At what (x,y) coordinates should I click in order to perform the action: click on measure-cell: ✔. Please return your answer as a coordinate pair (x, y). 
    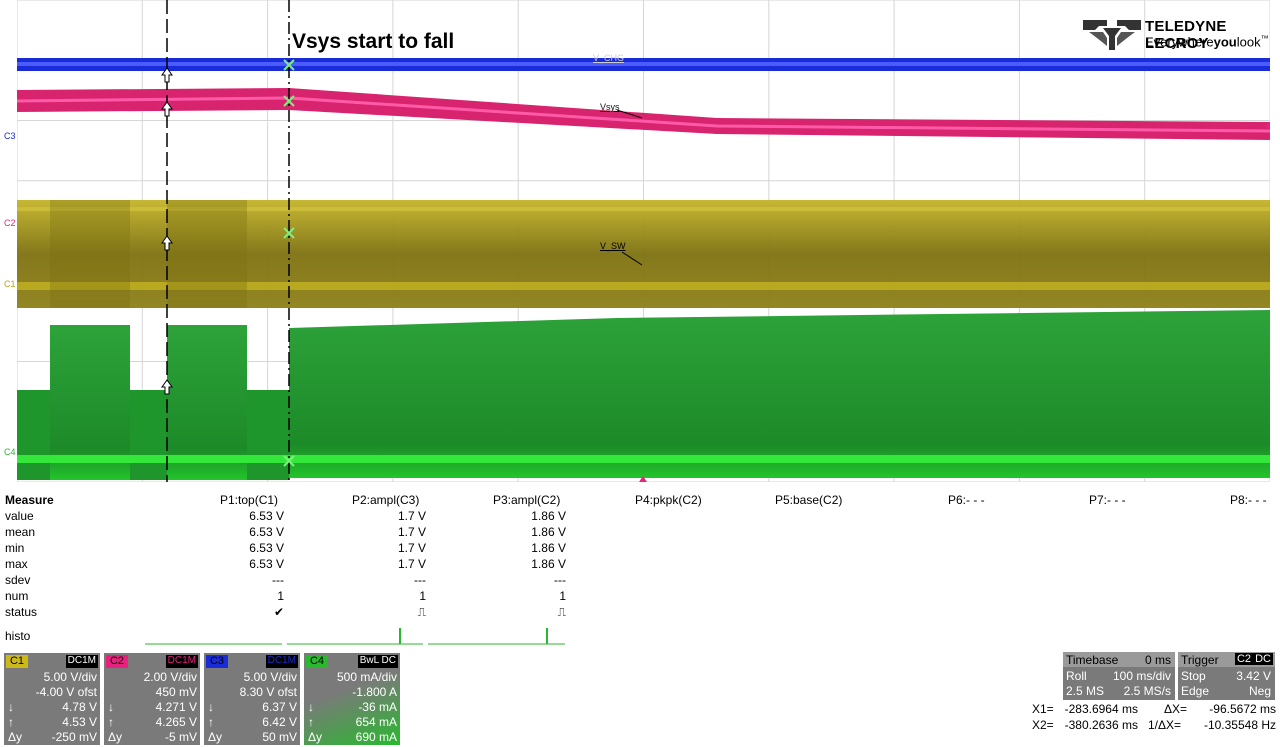
    Looking at the image, I should click on (278, 612).